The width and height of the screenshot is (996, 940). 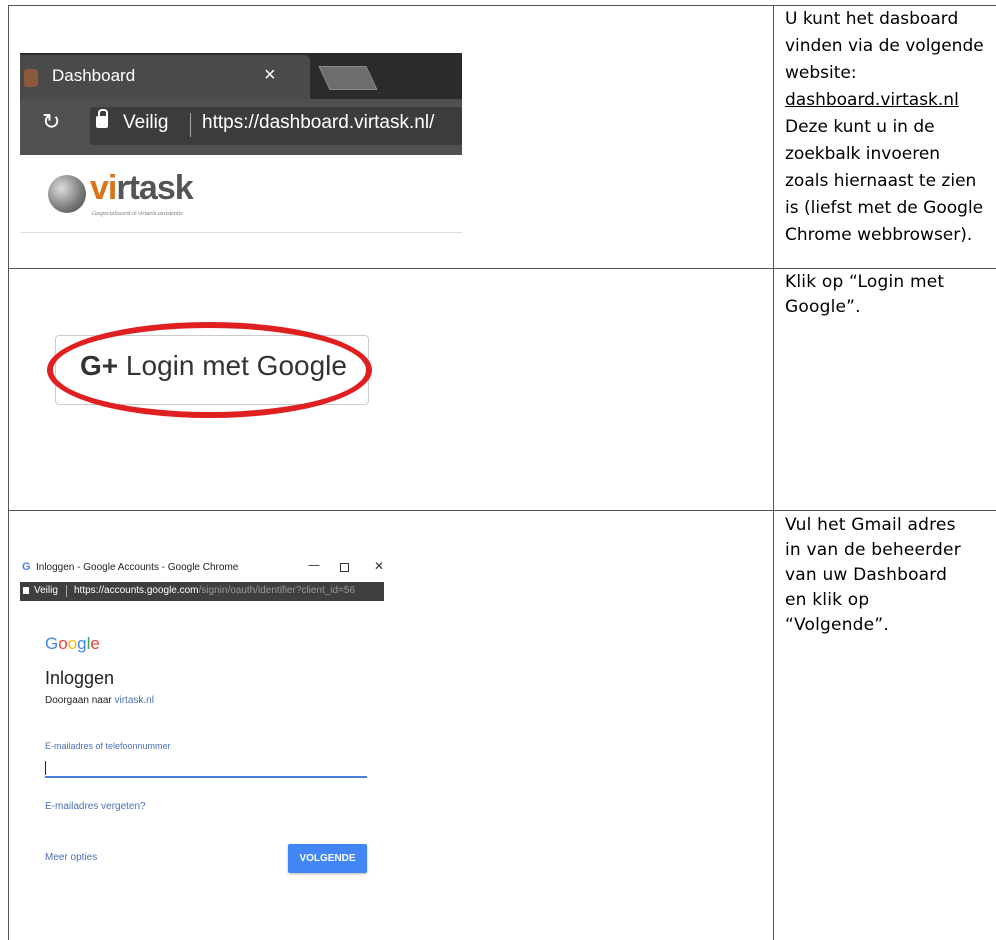 I want to click on google-logo: Google, so click(x=72, y=644).